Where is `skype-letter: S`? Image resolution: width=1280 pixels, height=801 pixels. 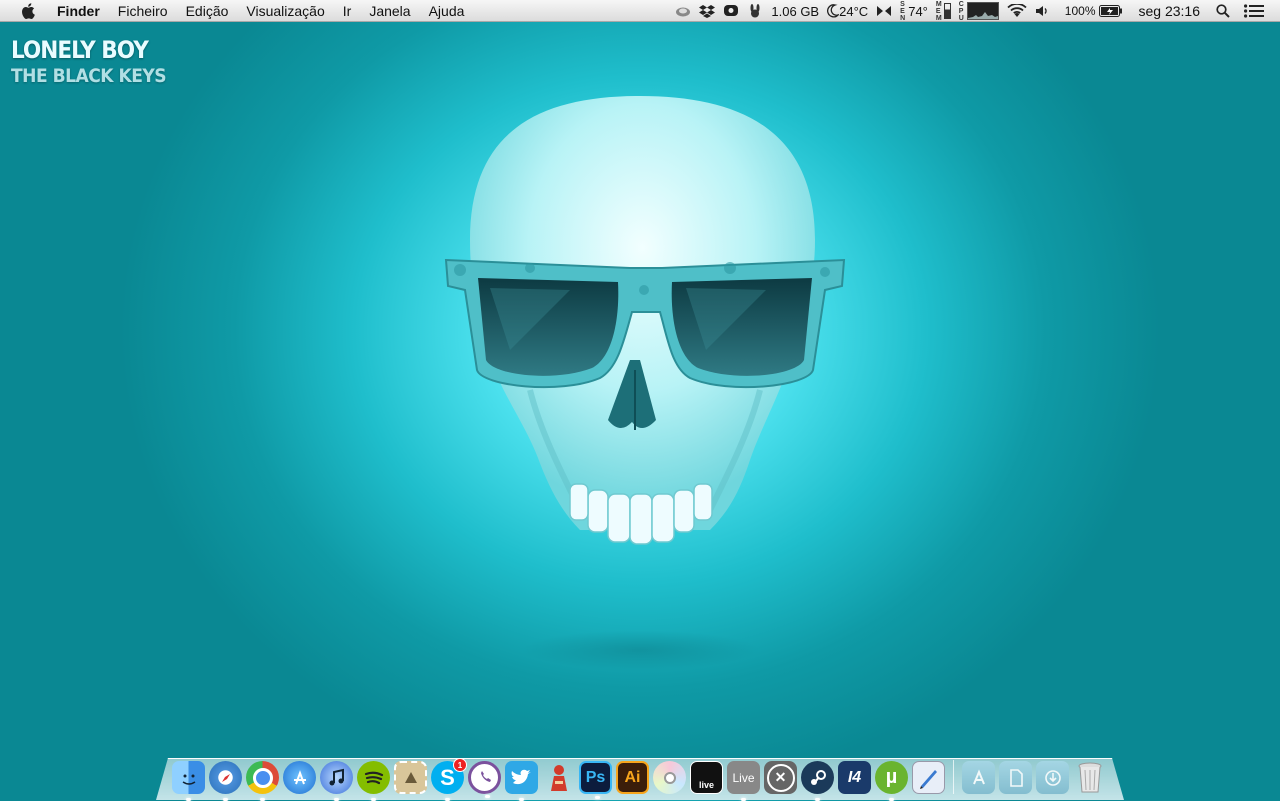
skype-letter: S is located at coordinates (447, 777).